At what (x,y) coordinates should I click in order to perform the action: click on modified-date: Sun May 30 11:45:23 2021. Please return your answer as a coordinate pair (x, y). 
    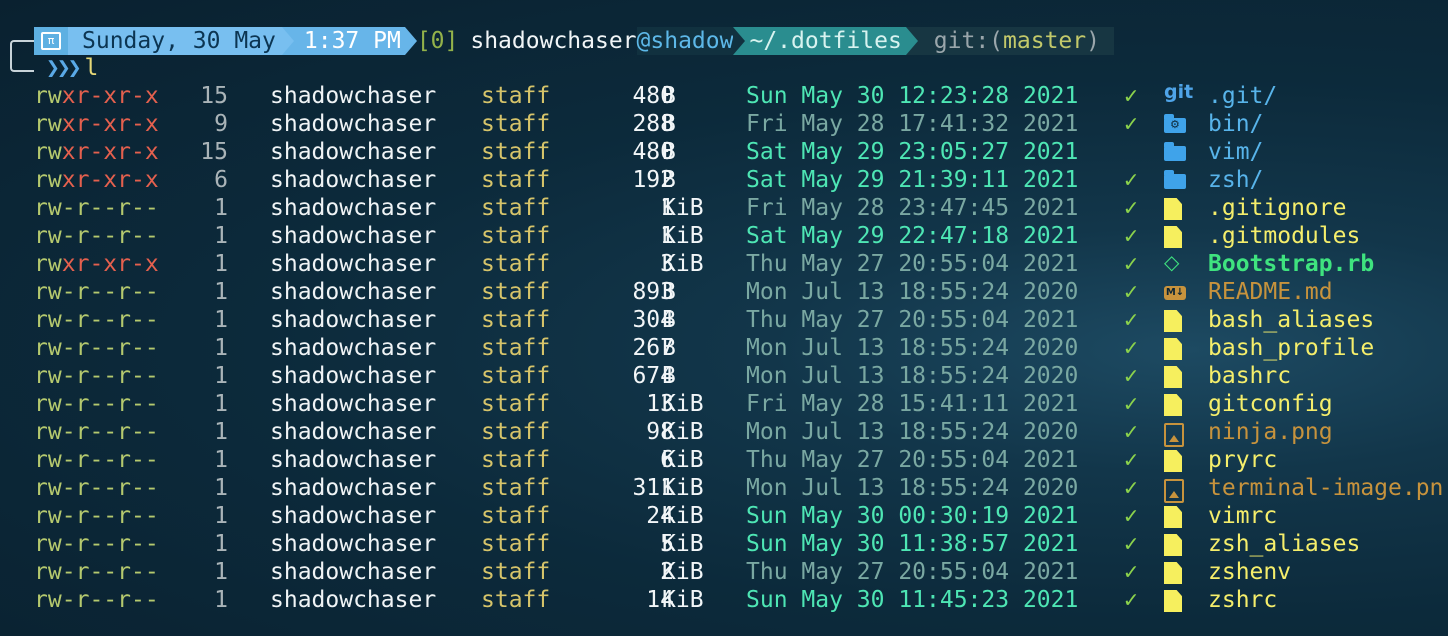
    Looking at the image, I should click on (912, 600).